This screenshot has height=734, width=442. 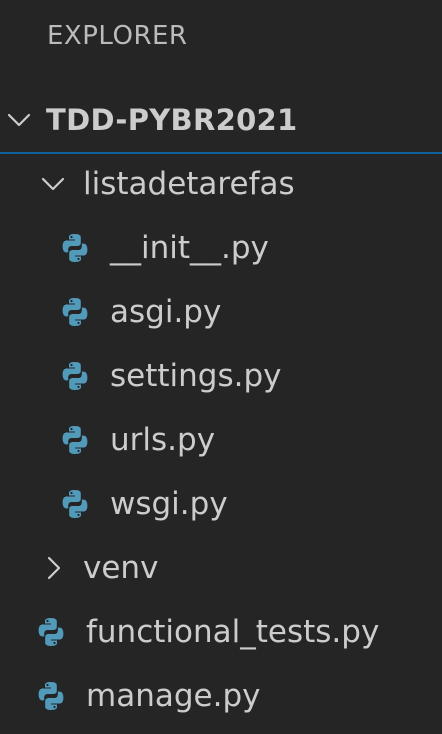 I want to click on tree-file-settings: settings.py, so click(x=221, y=376).